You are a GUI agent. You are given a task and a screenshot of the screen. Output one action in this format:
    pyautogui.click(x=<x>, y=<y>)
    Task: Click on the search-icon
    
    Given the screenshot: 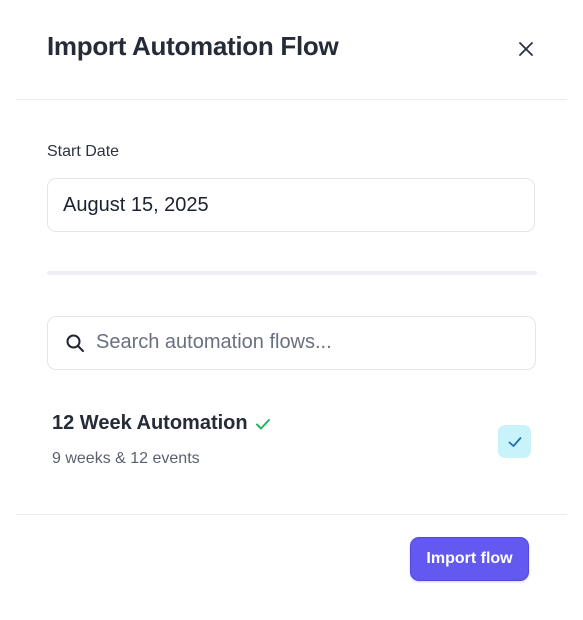 What is the action you would take?
    pyautogui.click(x=75, y=343)
    